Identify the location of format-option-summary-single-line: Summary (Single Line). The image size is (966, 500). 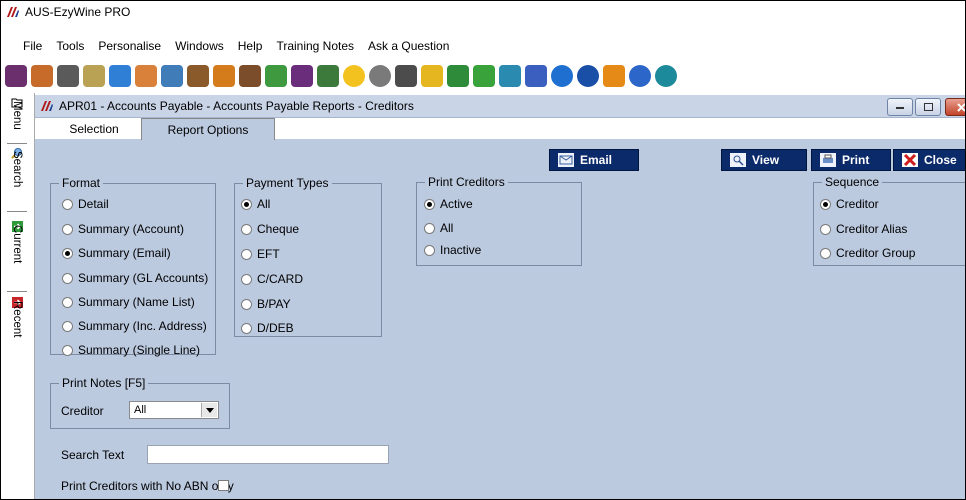
(131, 350).